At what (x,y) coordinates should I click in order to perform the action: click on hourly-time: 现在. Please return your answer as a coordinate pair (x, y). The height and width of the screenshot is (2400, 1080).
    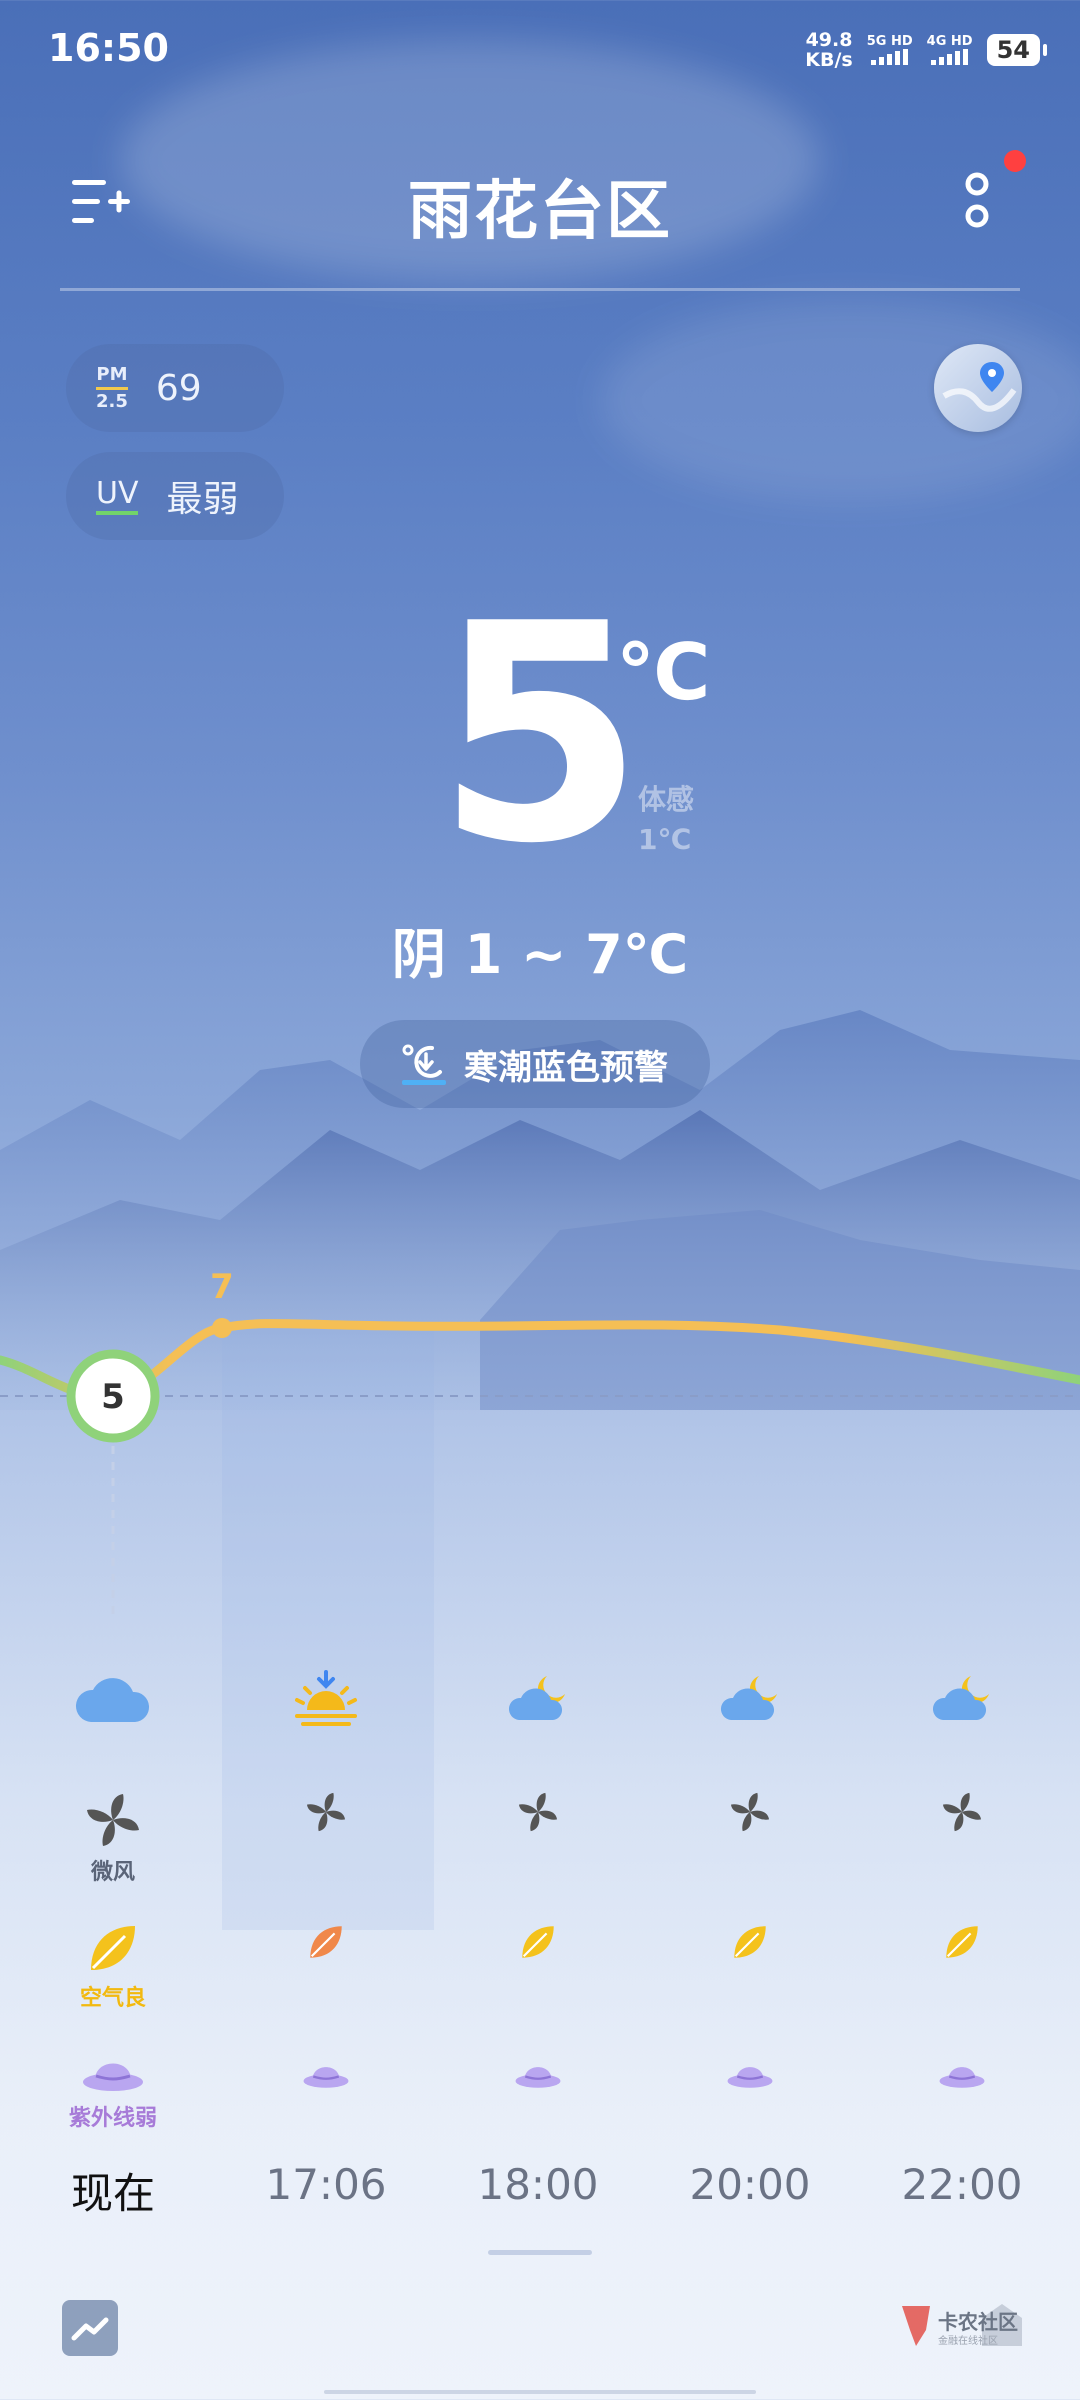
    Looking at the image, I should click on (112, 2193).